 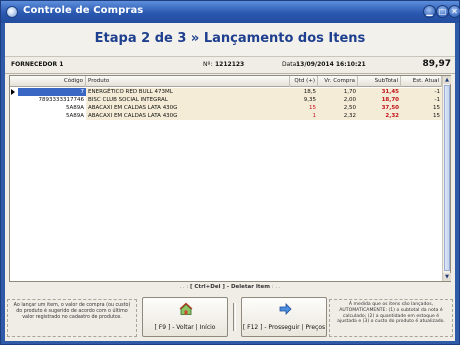 What do you see at coordinates (188, 81) in the screenshot?
I see `column-header-product: Produto` at bounding box center [188, 81].